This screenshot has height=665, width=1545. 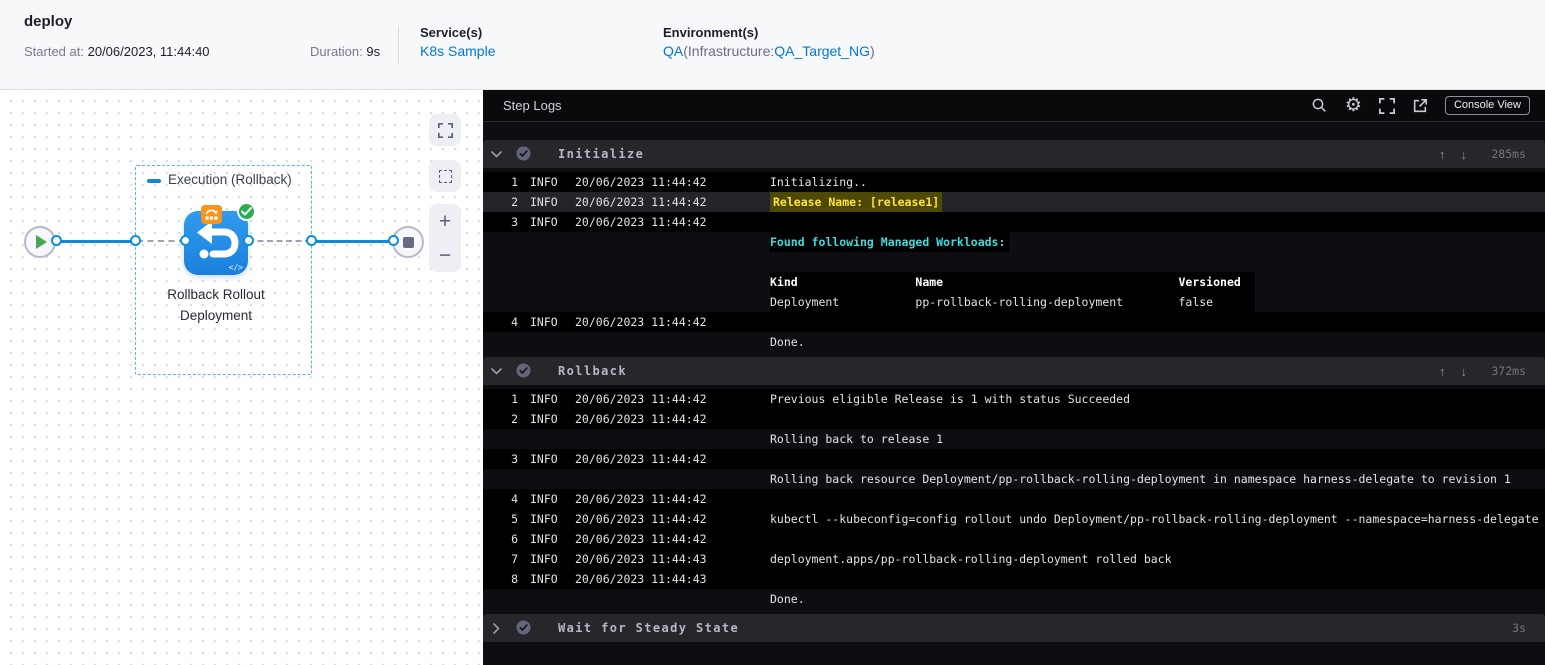 I want to click on group-label: Execution (Rollback), so click(x=230, y=179).